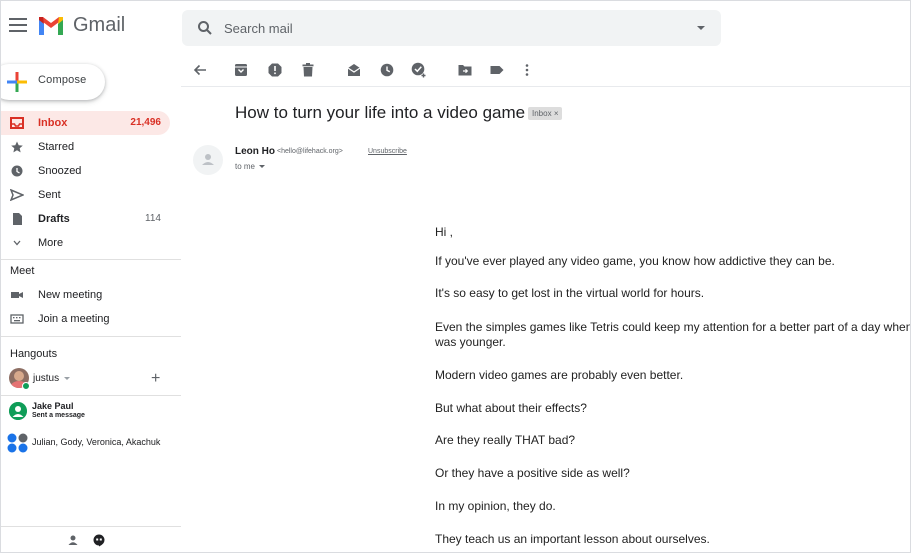 The width and height of the screenshot is (911, 553). I want to click on more-options-icon, so click(527, 70).